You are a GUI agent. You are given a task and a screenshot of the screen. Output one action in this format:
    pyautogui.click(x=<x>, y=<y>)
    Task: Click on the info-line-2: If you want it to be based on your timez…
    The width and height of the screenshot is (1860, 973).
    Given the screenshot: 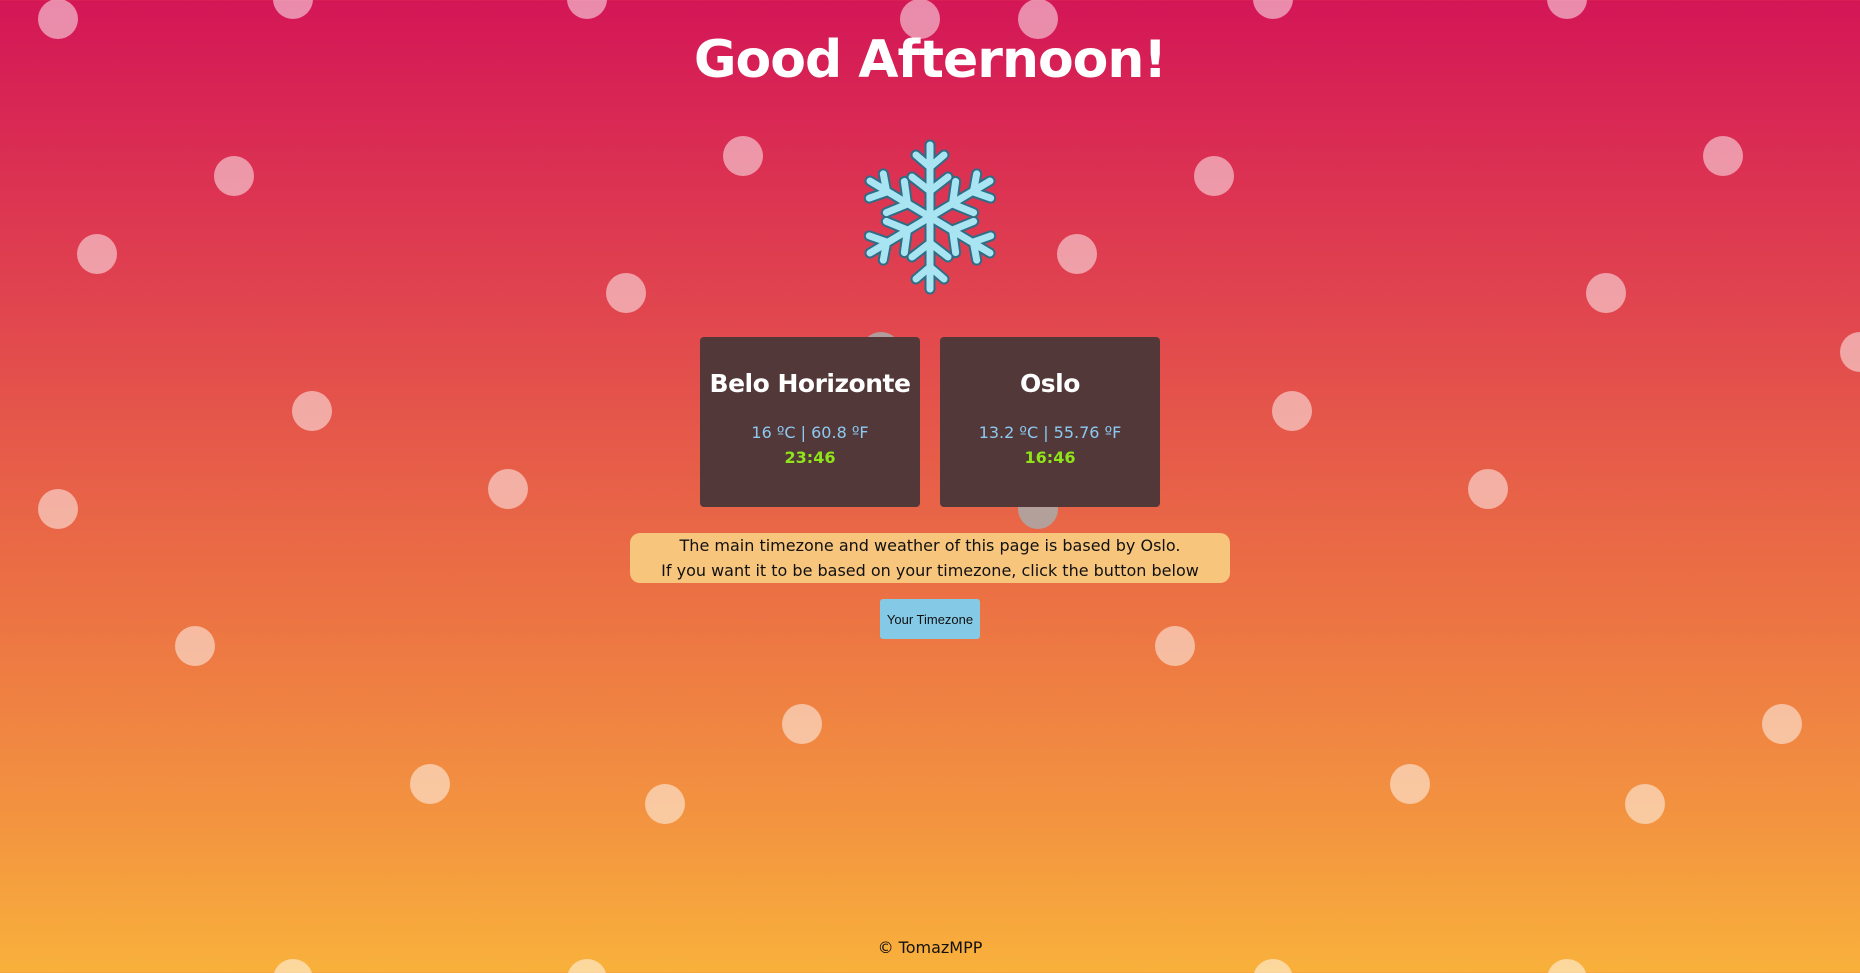 What is the action you would take?
    pyautogui.click(x=930, y=570)
    